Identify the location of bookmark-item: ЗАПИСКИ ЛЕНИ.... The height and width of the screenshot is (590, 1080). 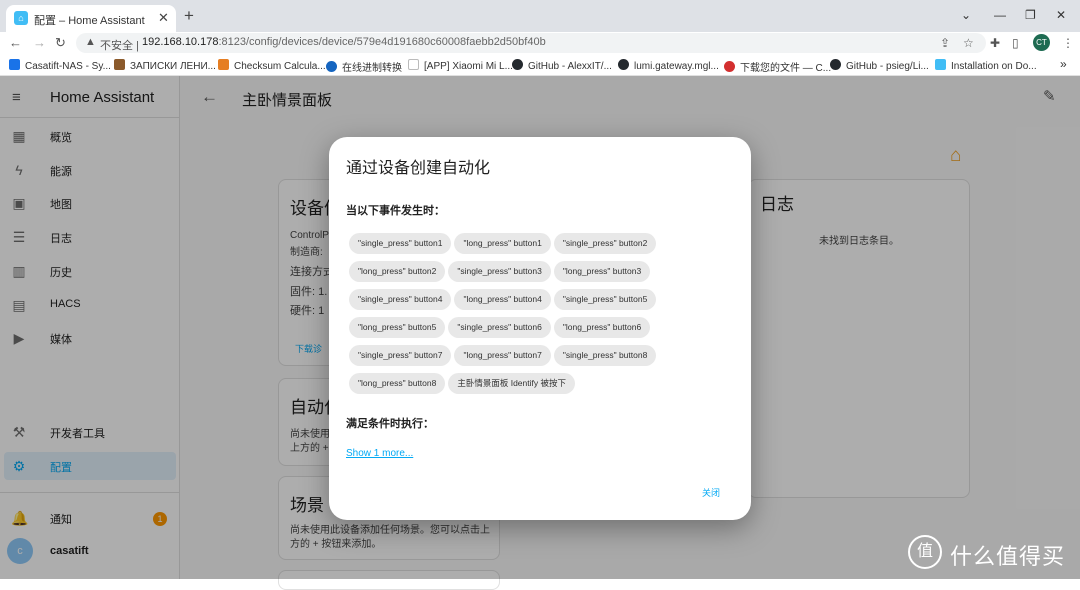
(165, 65).